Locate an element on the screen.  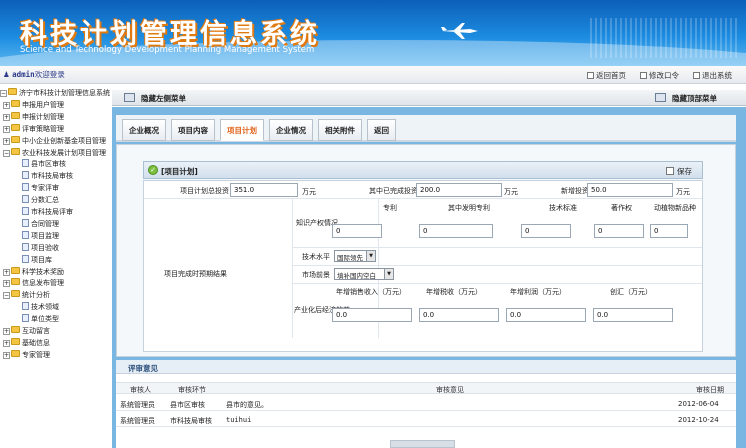
tech-level-label: 技术水平 is located at coordinates (316, 257).